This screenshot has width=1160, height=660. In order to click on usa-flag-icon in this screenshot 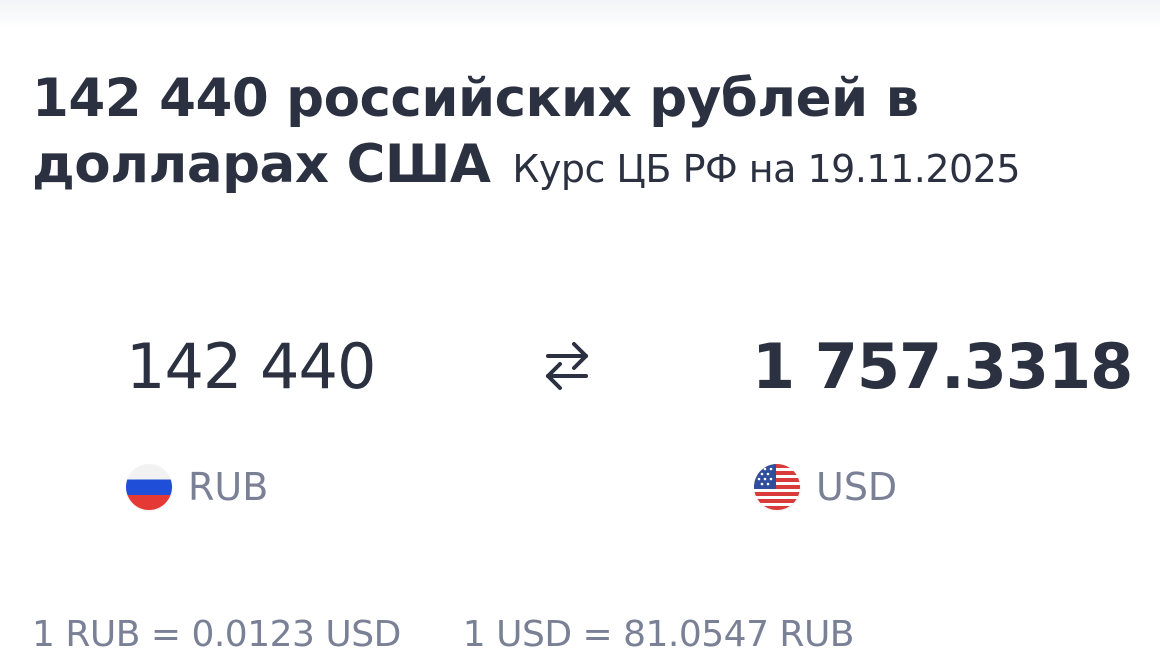, I will do `click(777, 487)`.